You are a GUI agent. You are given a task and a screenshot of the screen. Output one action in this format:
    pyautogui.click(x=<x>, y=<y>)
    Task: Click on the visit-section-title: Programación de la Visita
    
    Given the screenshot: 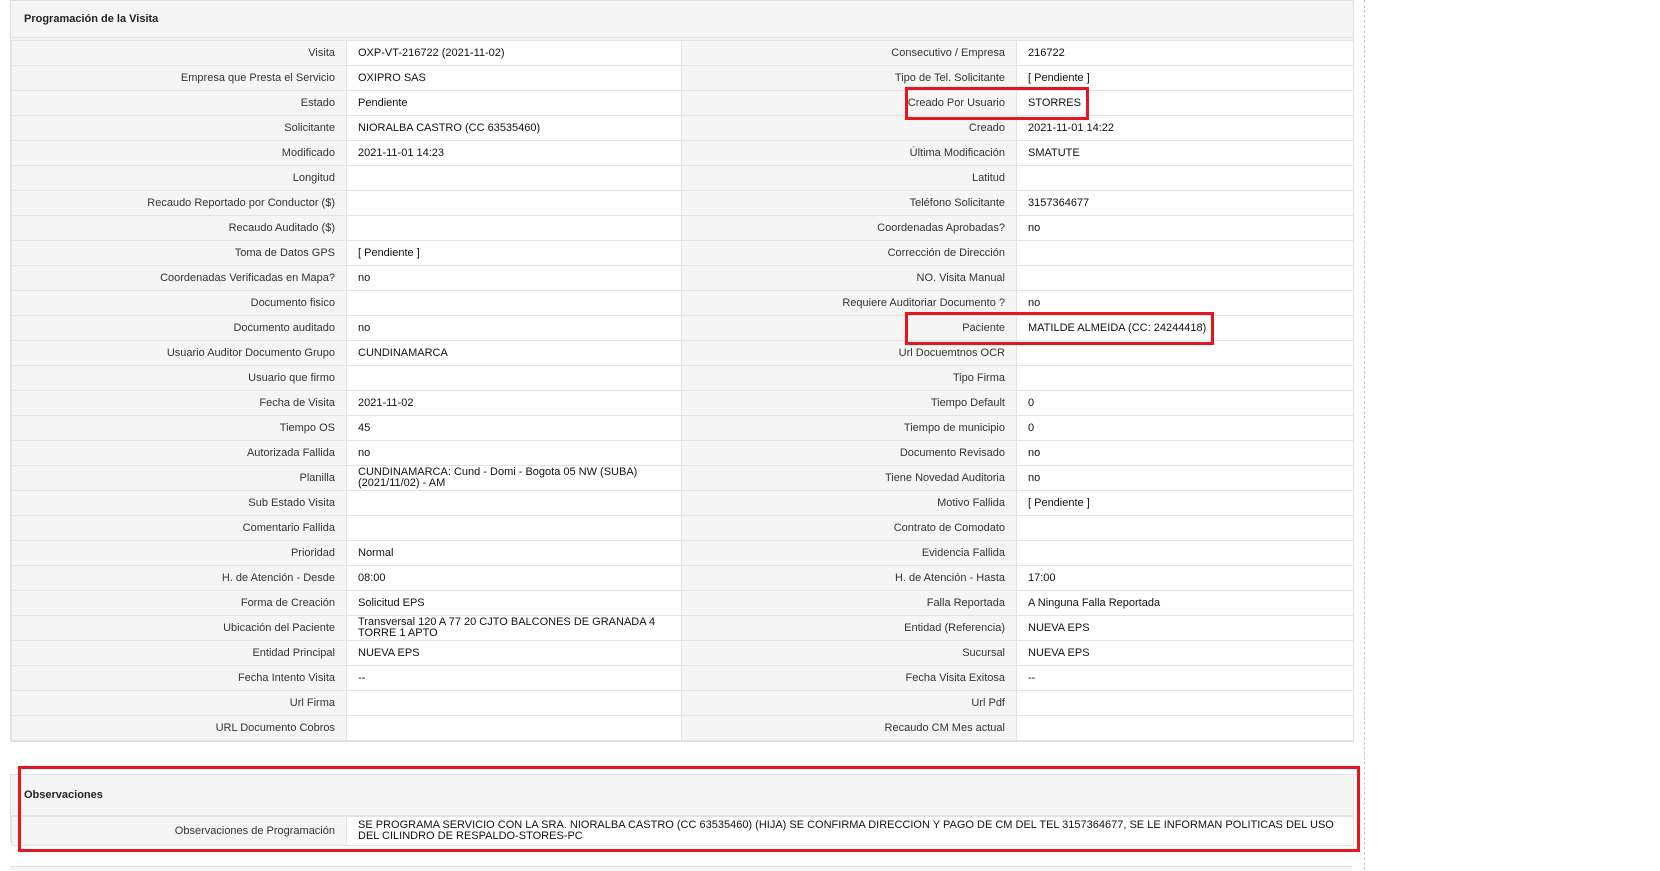 What is the action you would take?
    pyautogui.click(x=682, y=19)
    